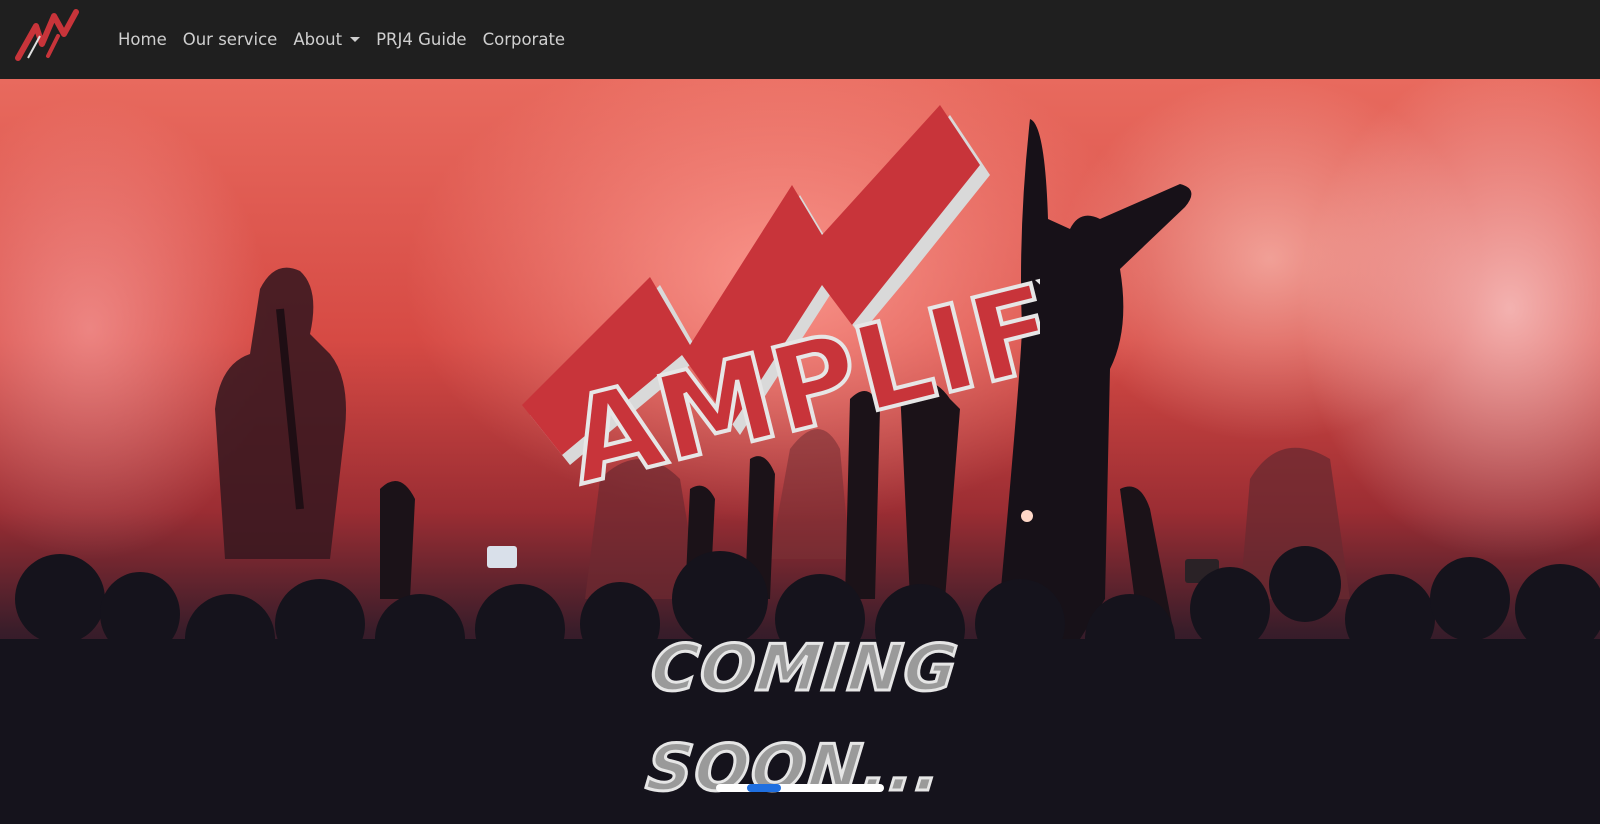 The image size is (1600, 824). What do you see at coordinates (764, 788) in the screenshot?
I see `carousel-indicator-active` at bounding box center [764, 788].